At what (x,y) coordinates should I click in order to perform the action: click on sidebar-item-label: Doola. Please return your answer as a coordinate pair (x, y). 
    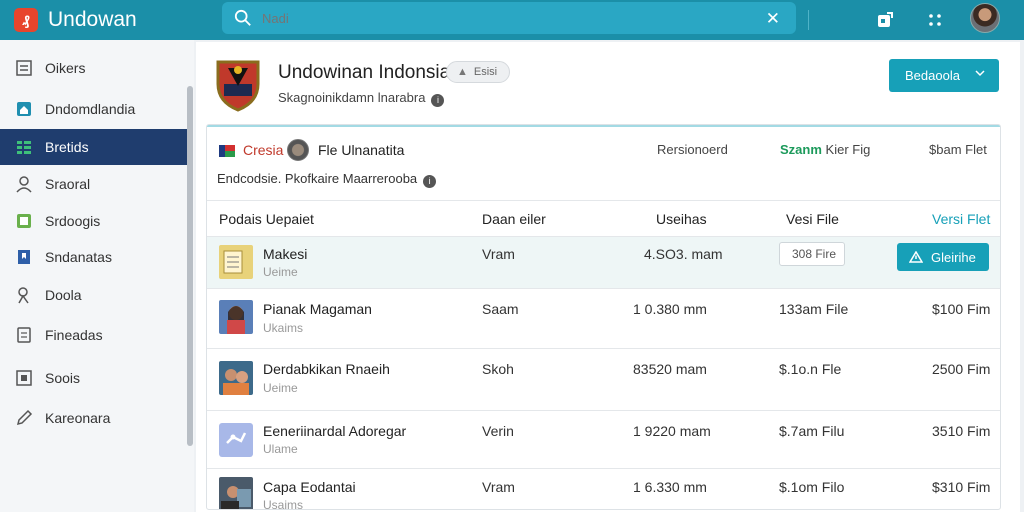
    Looking at the image, I should click on (63, 295).